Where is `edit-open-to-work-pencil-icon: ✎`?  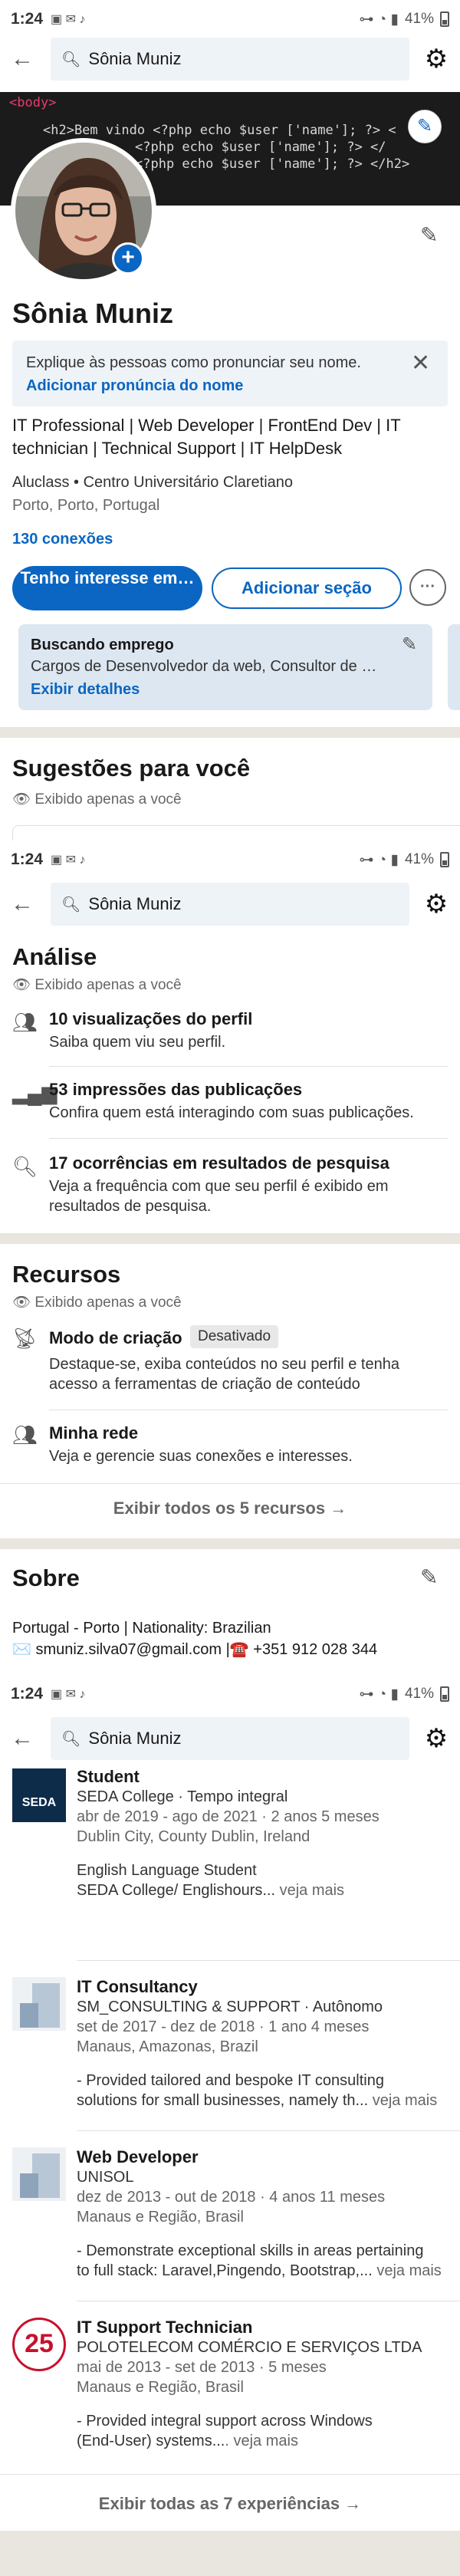 edit-open-to-work-pencil-icon: ✎ is located at coordinates (410, 644).